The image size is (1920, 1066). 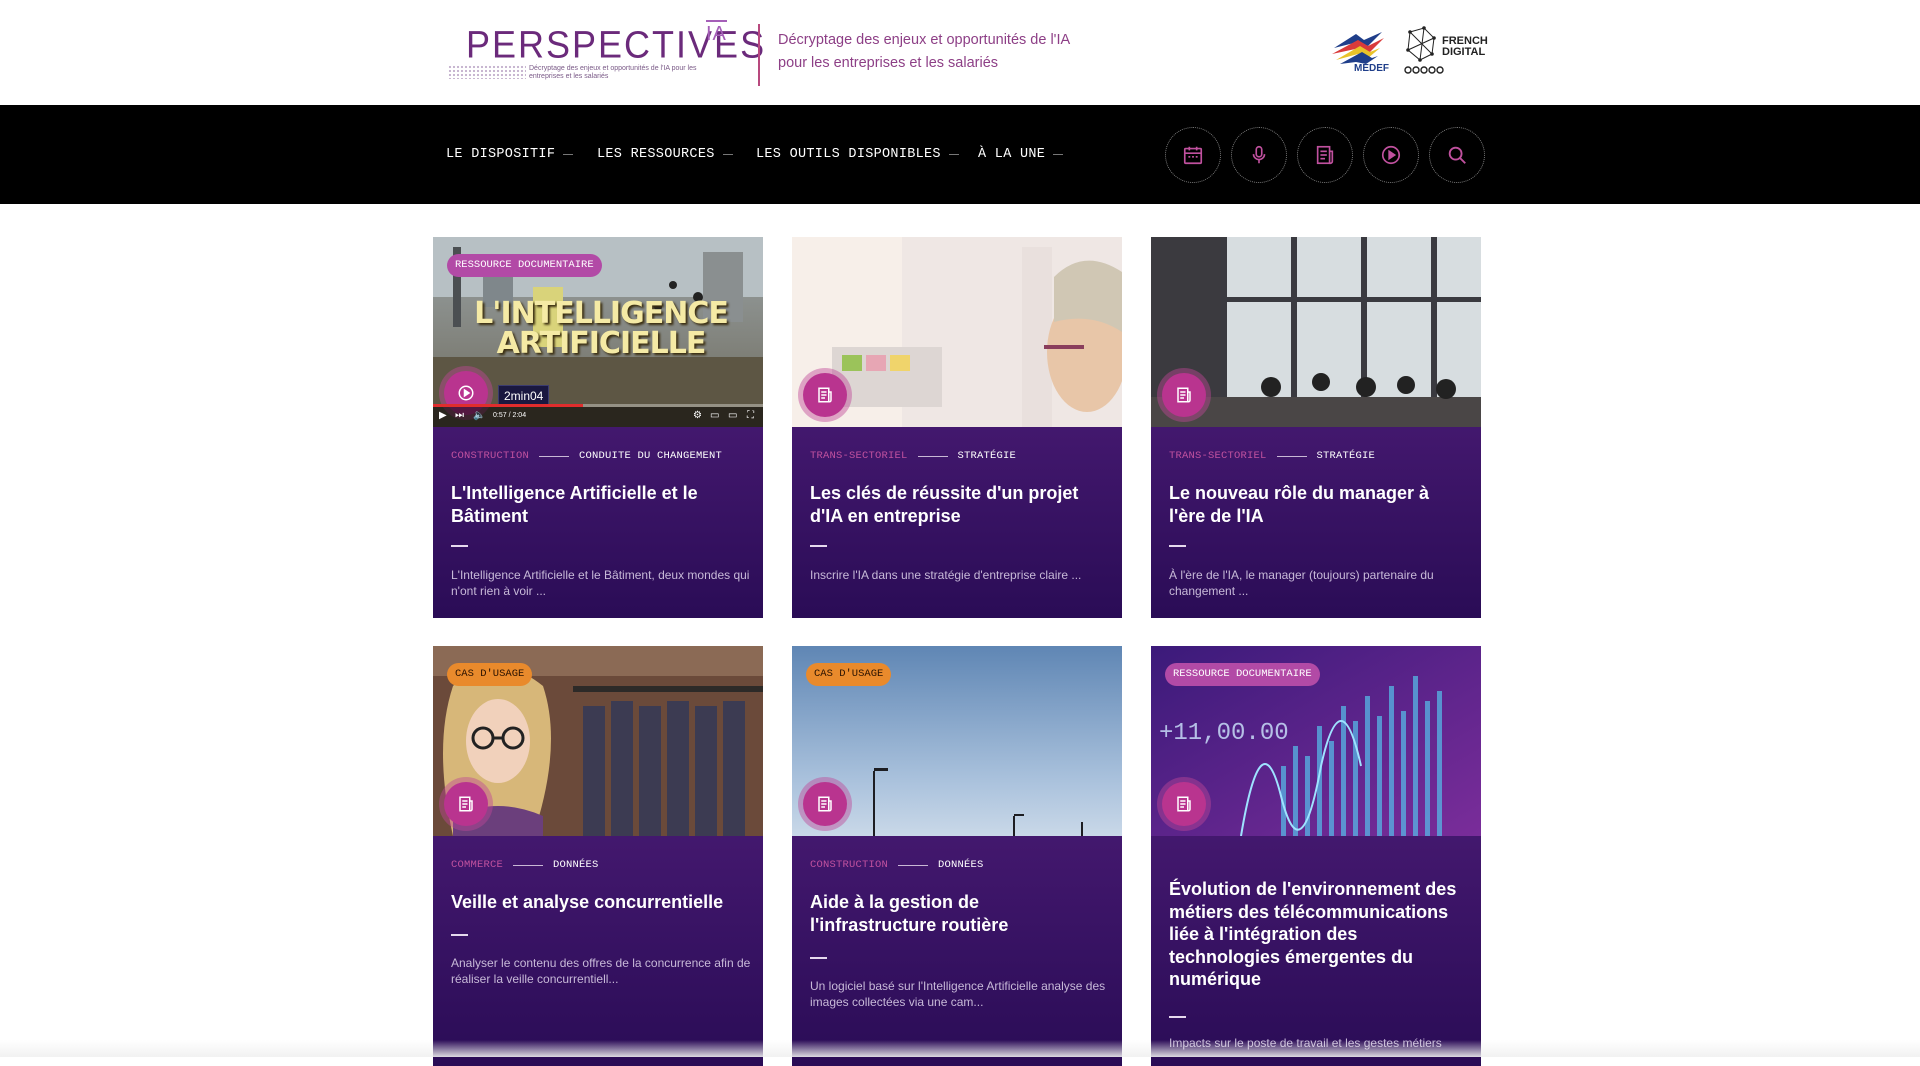 I want to click on documents-button, so click(x=1325, y=155).